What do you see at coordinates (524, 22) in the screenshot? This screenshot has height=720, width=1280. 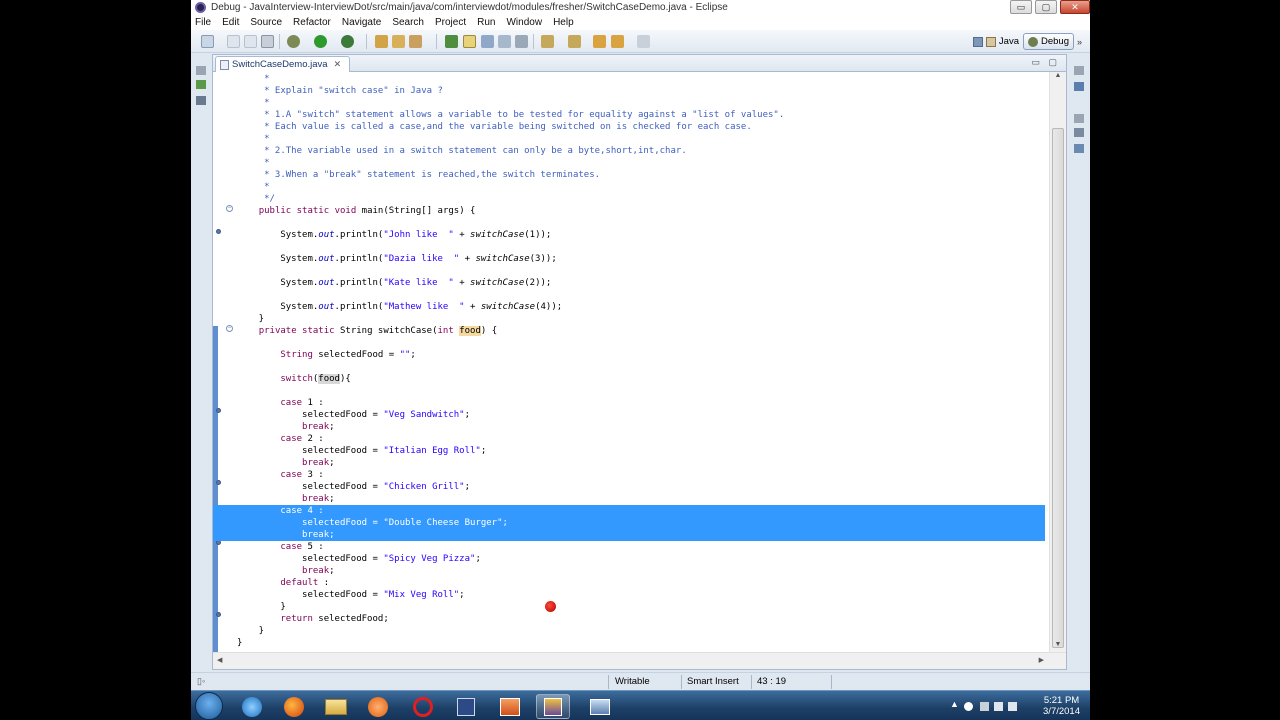 I see `menu-window: Window` at bounding box center [524, 22].